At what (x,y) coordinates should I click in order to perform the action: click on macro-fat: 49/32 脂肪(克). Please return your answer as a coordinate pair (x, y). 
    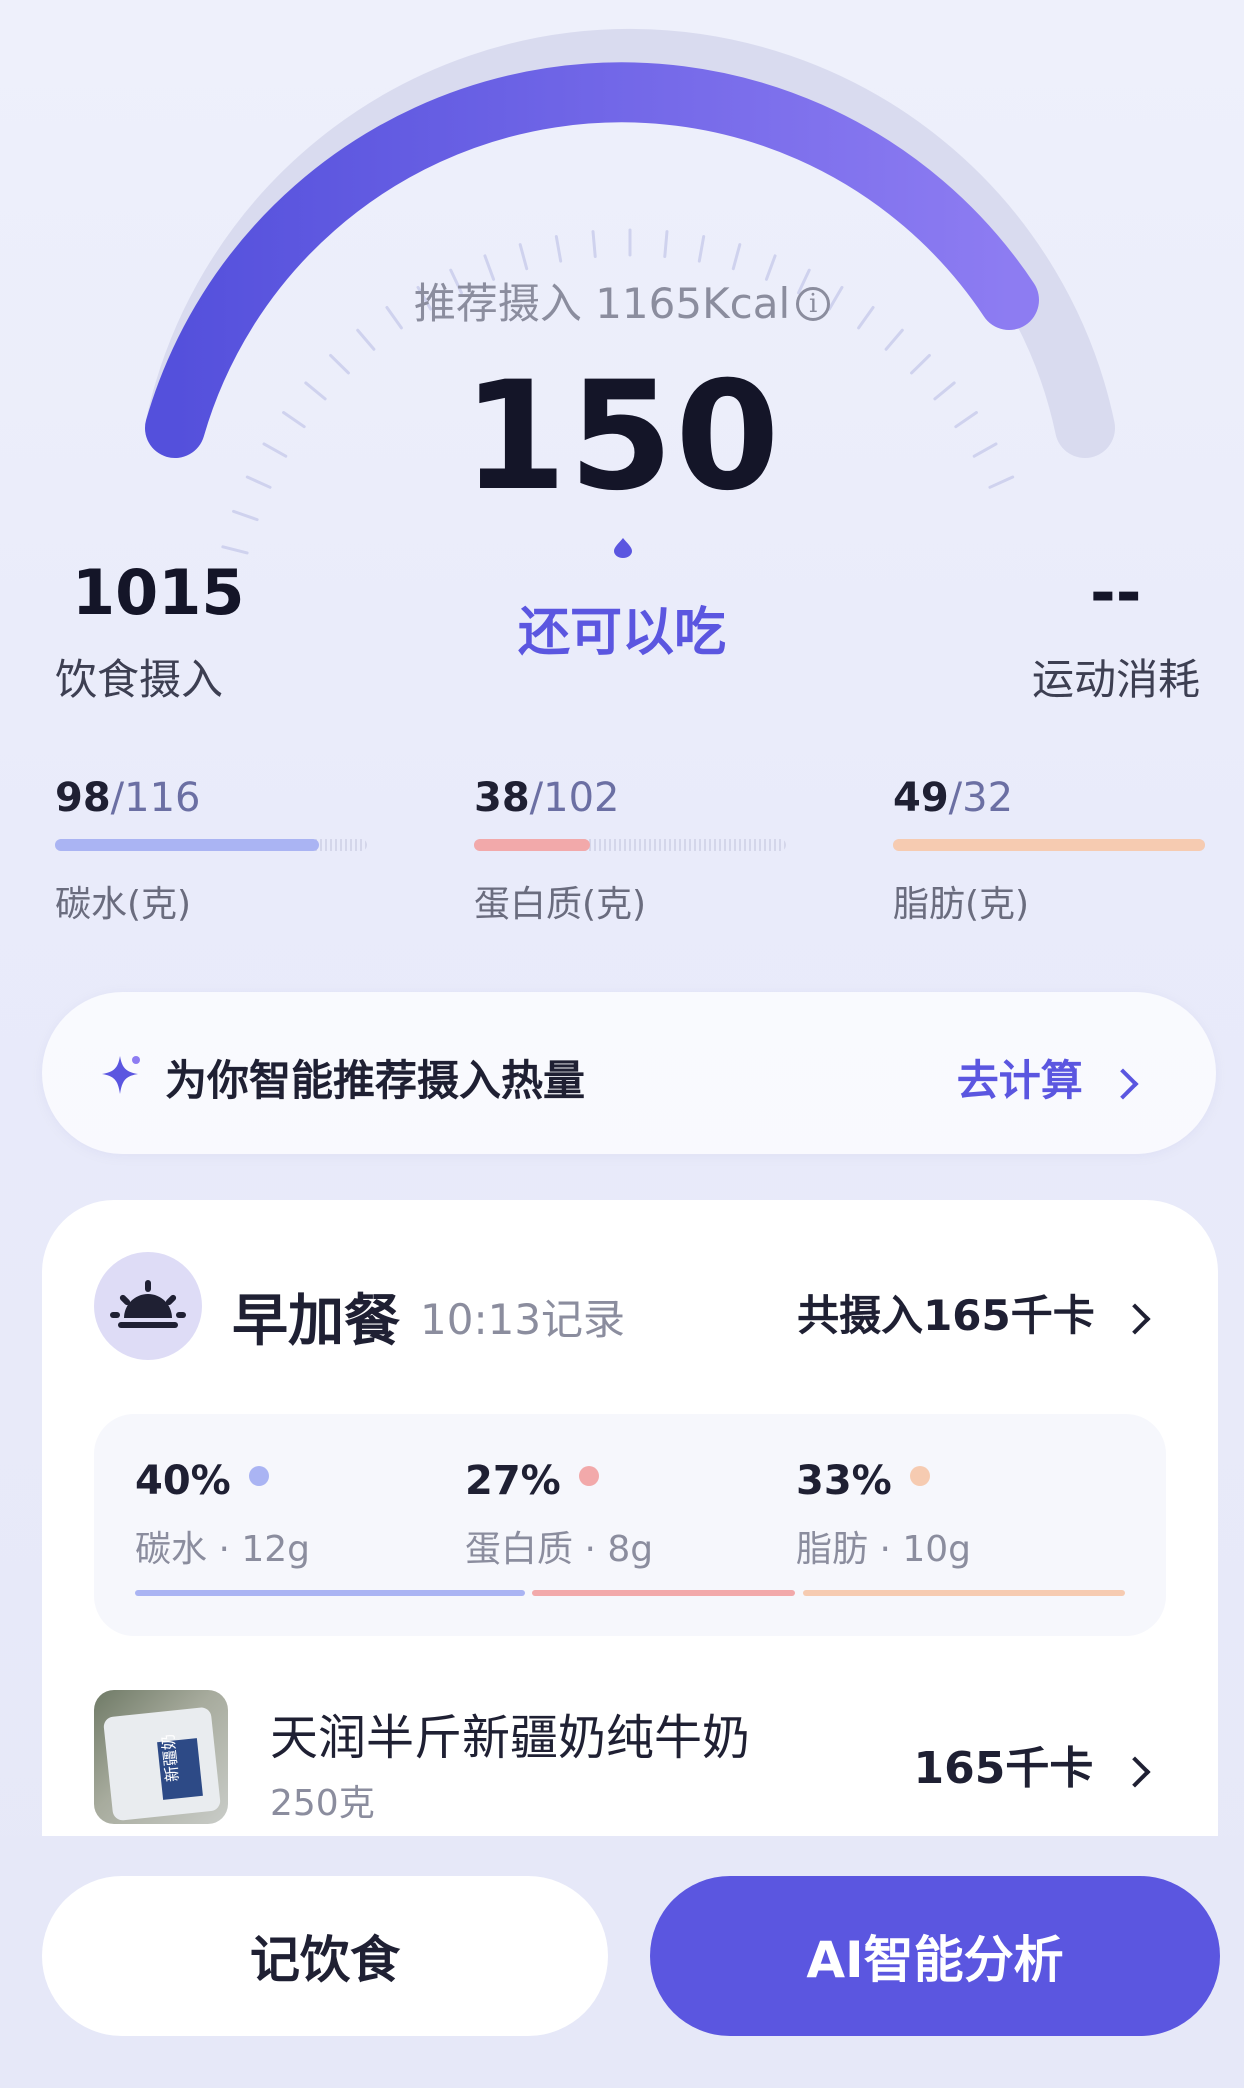
    Looking at the image, I should click on (1049, 851).